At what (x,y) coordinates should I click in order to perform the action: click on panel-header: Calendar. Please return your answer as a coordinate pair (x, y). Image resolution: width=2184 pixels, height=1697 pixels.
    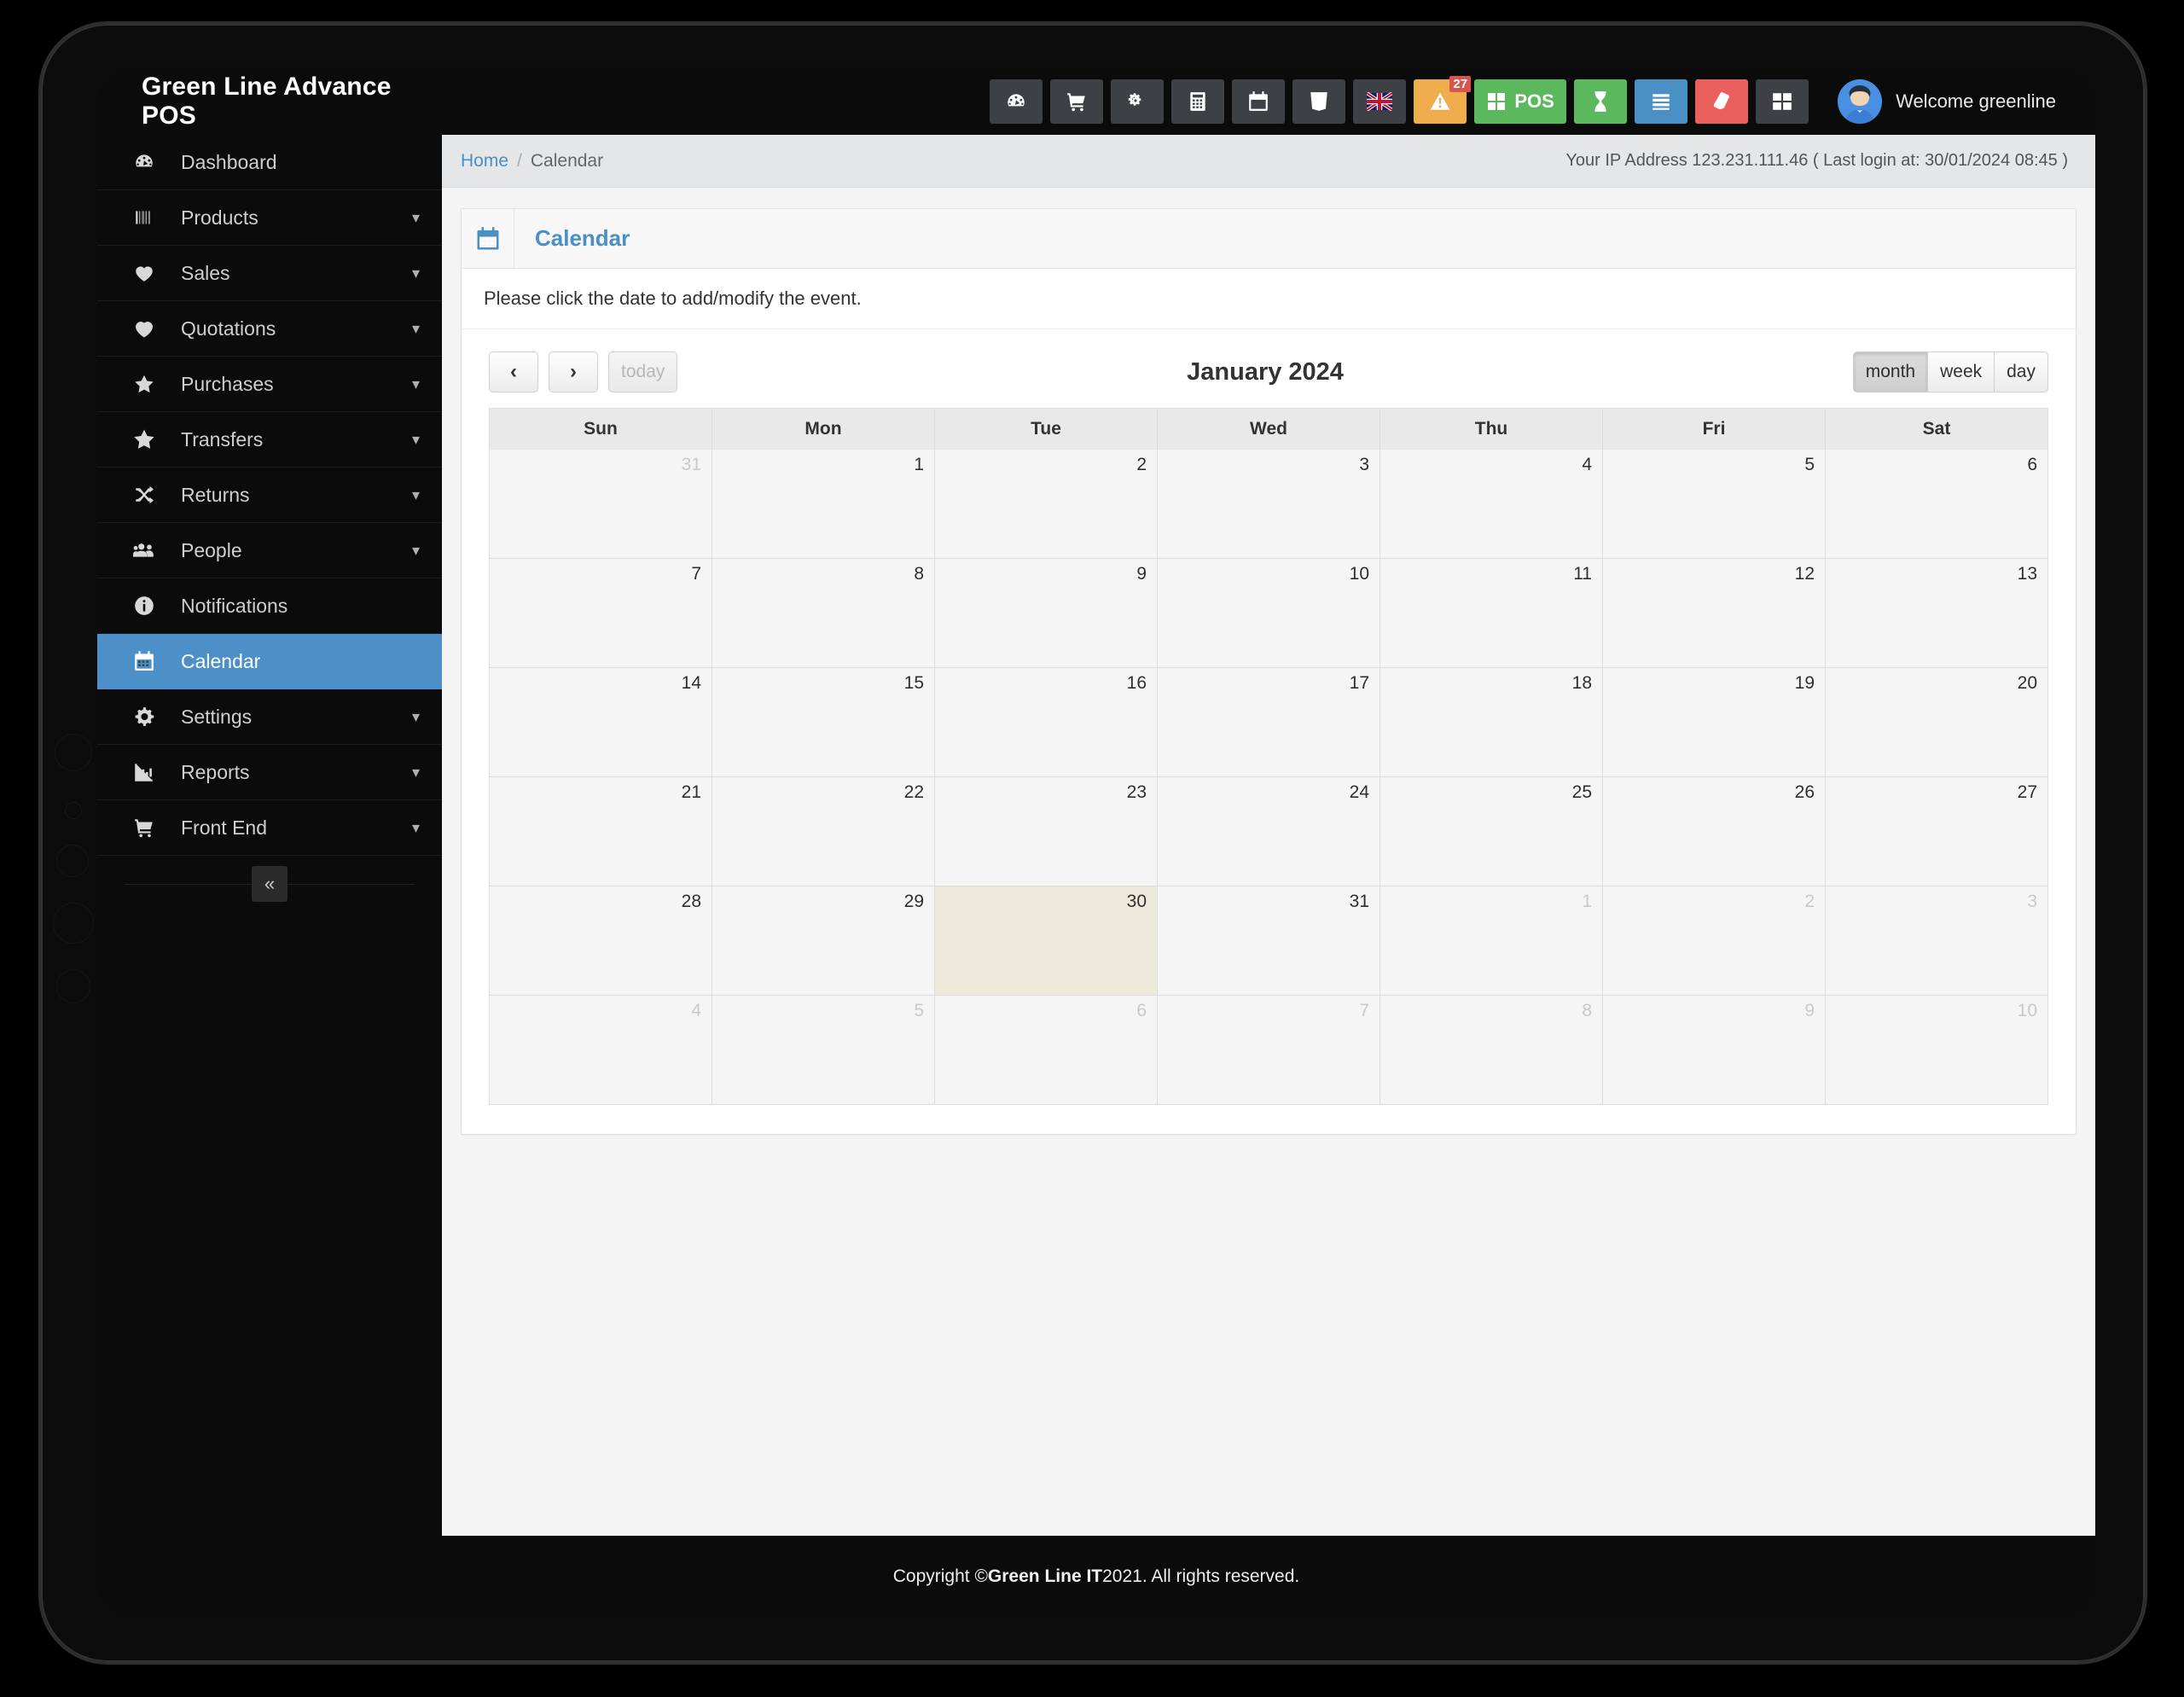
    Looking at the image, I should click on (1269, 239).